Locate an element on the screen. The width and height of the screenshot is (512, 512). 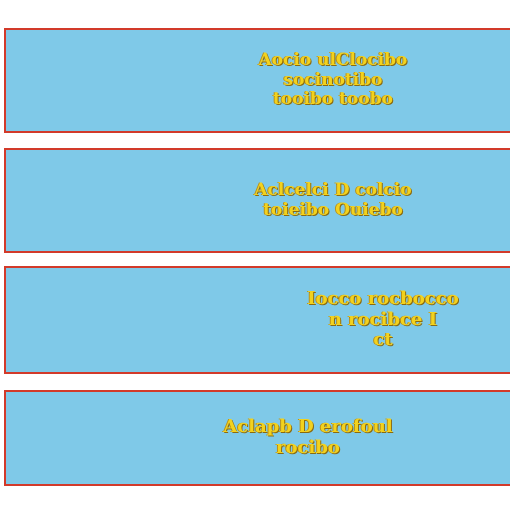
banner-4-line-1: Aclapb D erofoul is located at coordinates (308, 427).